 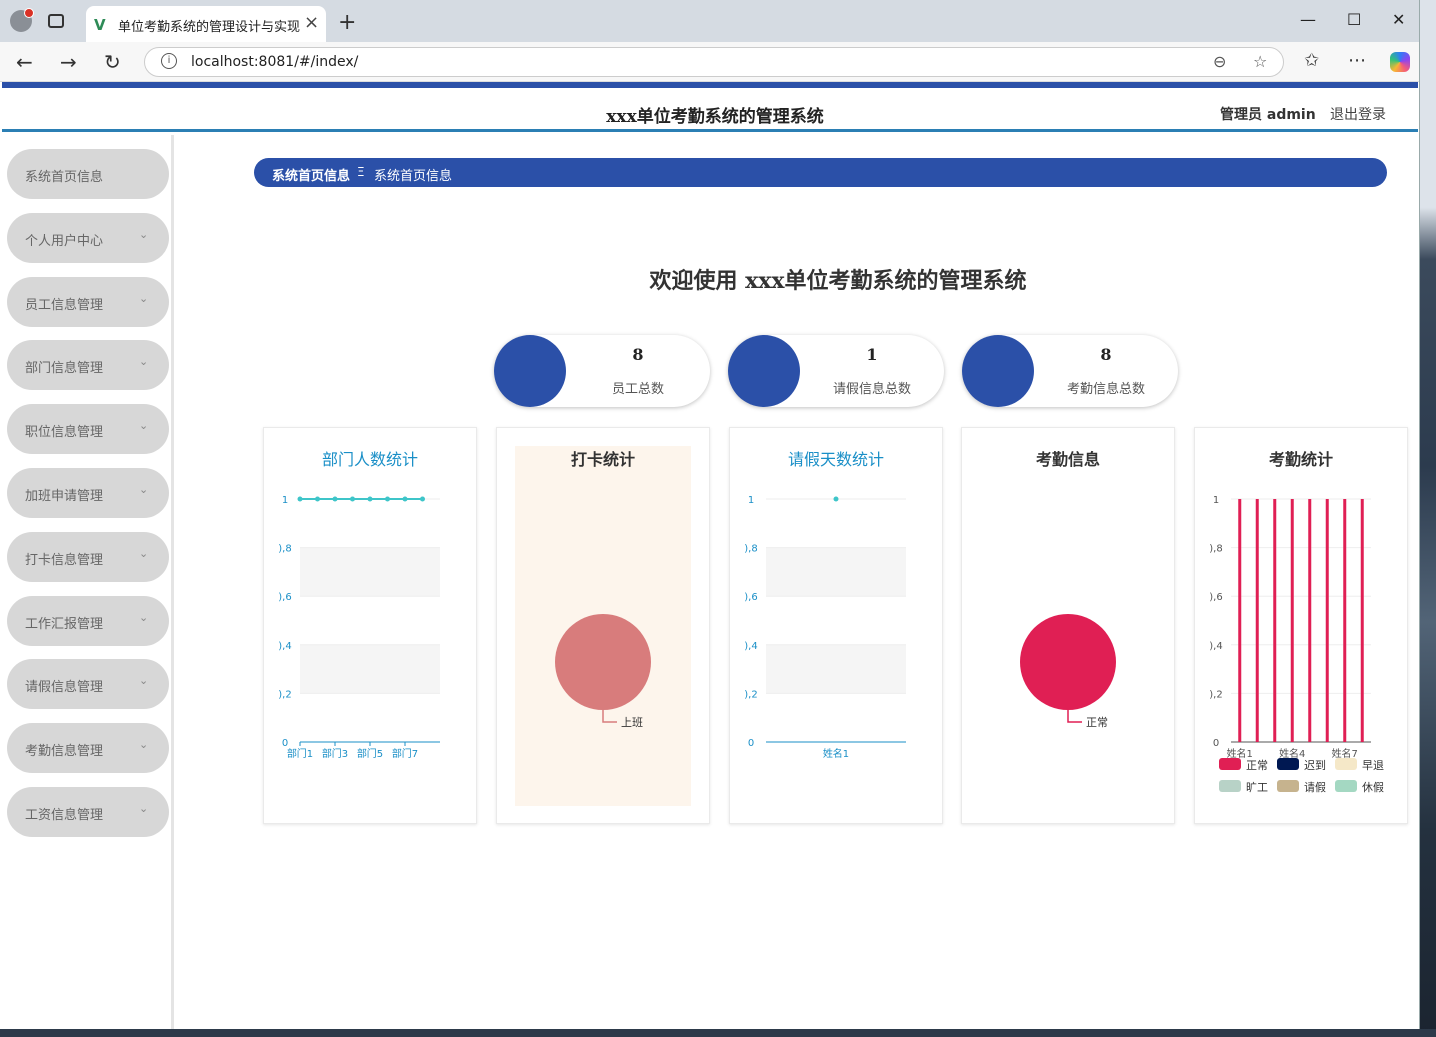 I want to click on back-icon: ←, so click(x=24, y=62).